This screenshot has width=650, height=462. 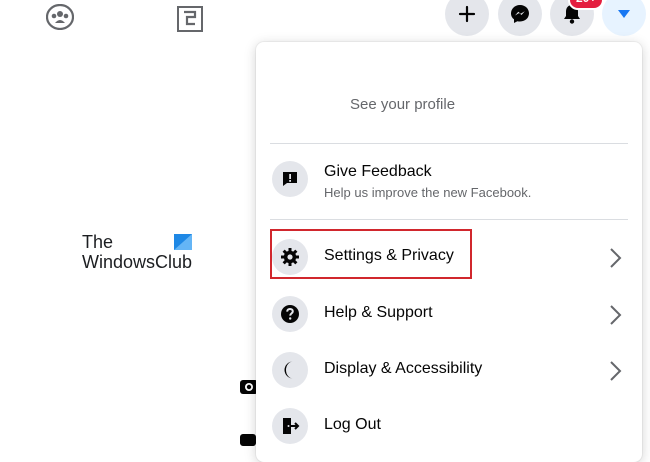 What do you see at coordinates (290, 257) in the screenshot?
I see `gear-icon` at bounding box center [290, 257].